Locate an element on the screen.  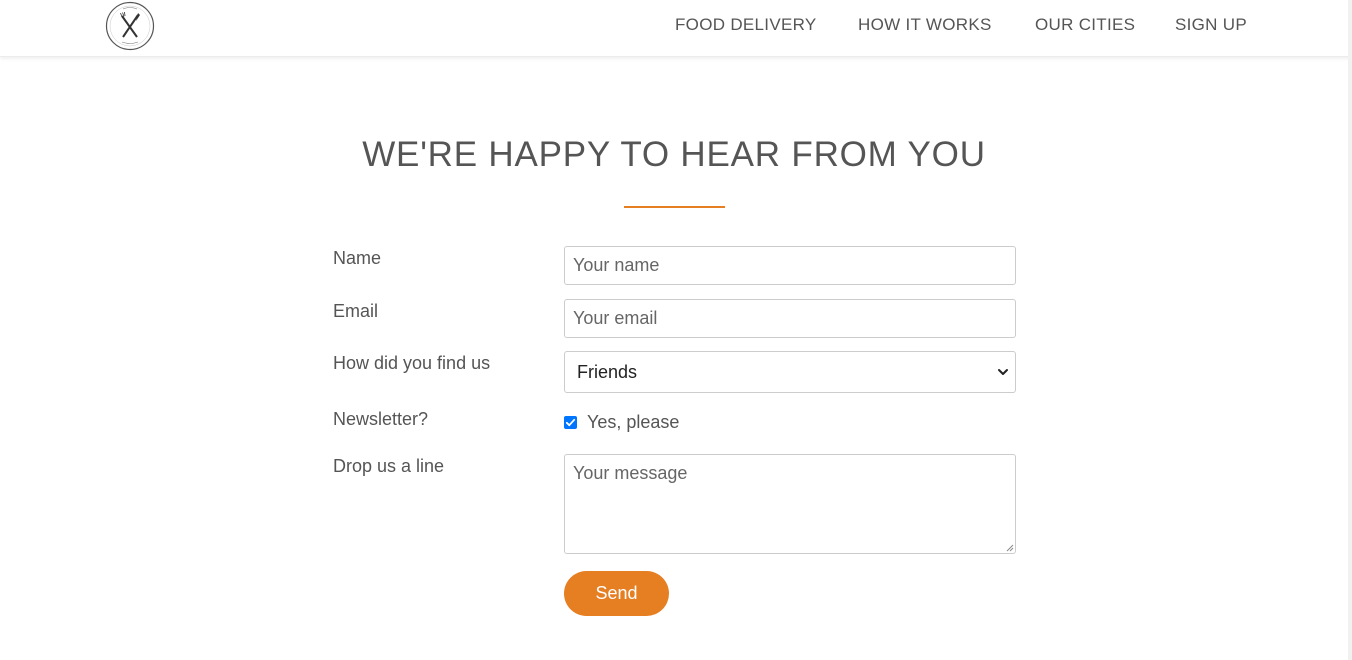
scrollbar-track is located at coordinates (1350, 330).